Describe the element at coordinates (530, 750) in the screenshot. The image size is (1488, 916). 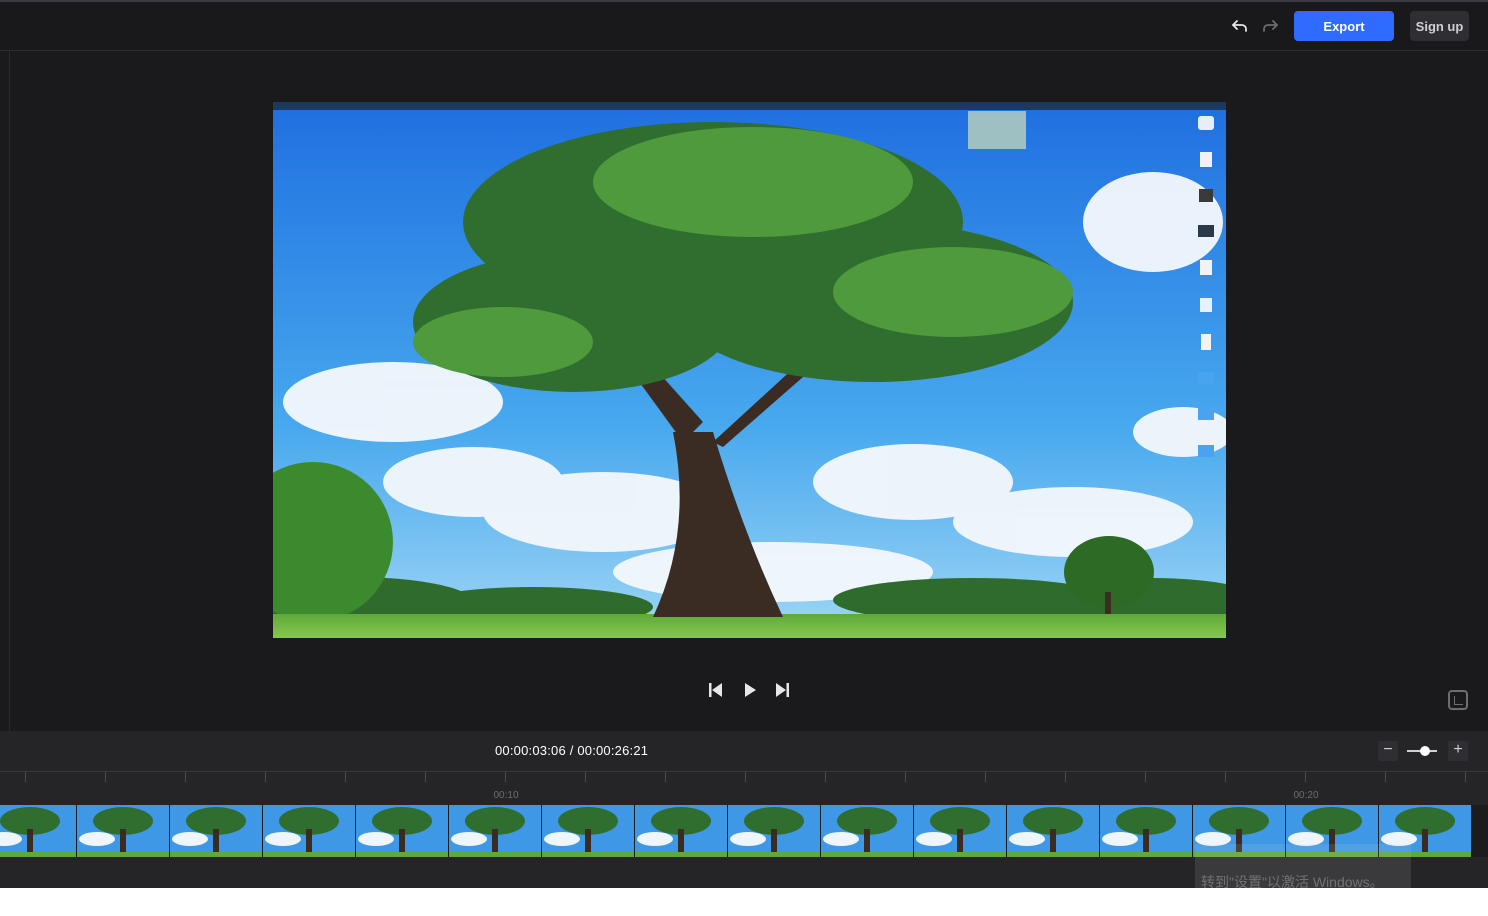
I see `current-time: 00:00:03:06` at that location.